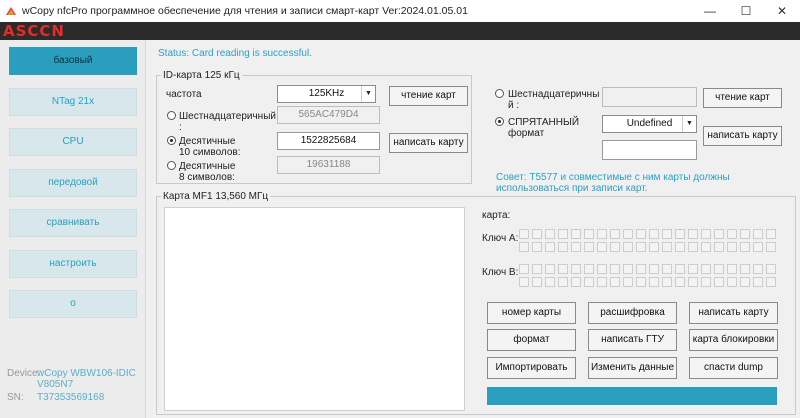 The height and width of the screenshot is (418, 800). Describe the element at coordinates (184, 94) in the screenshot. I see `frequency-label: частота` at that location.